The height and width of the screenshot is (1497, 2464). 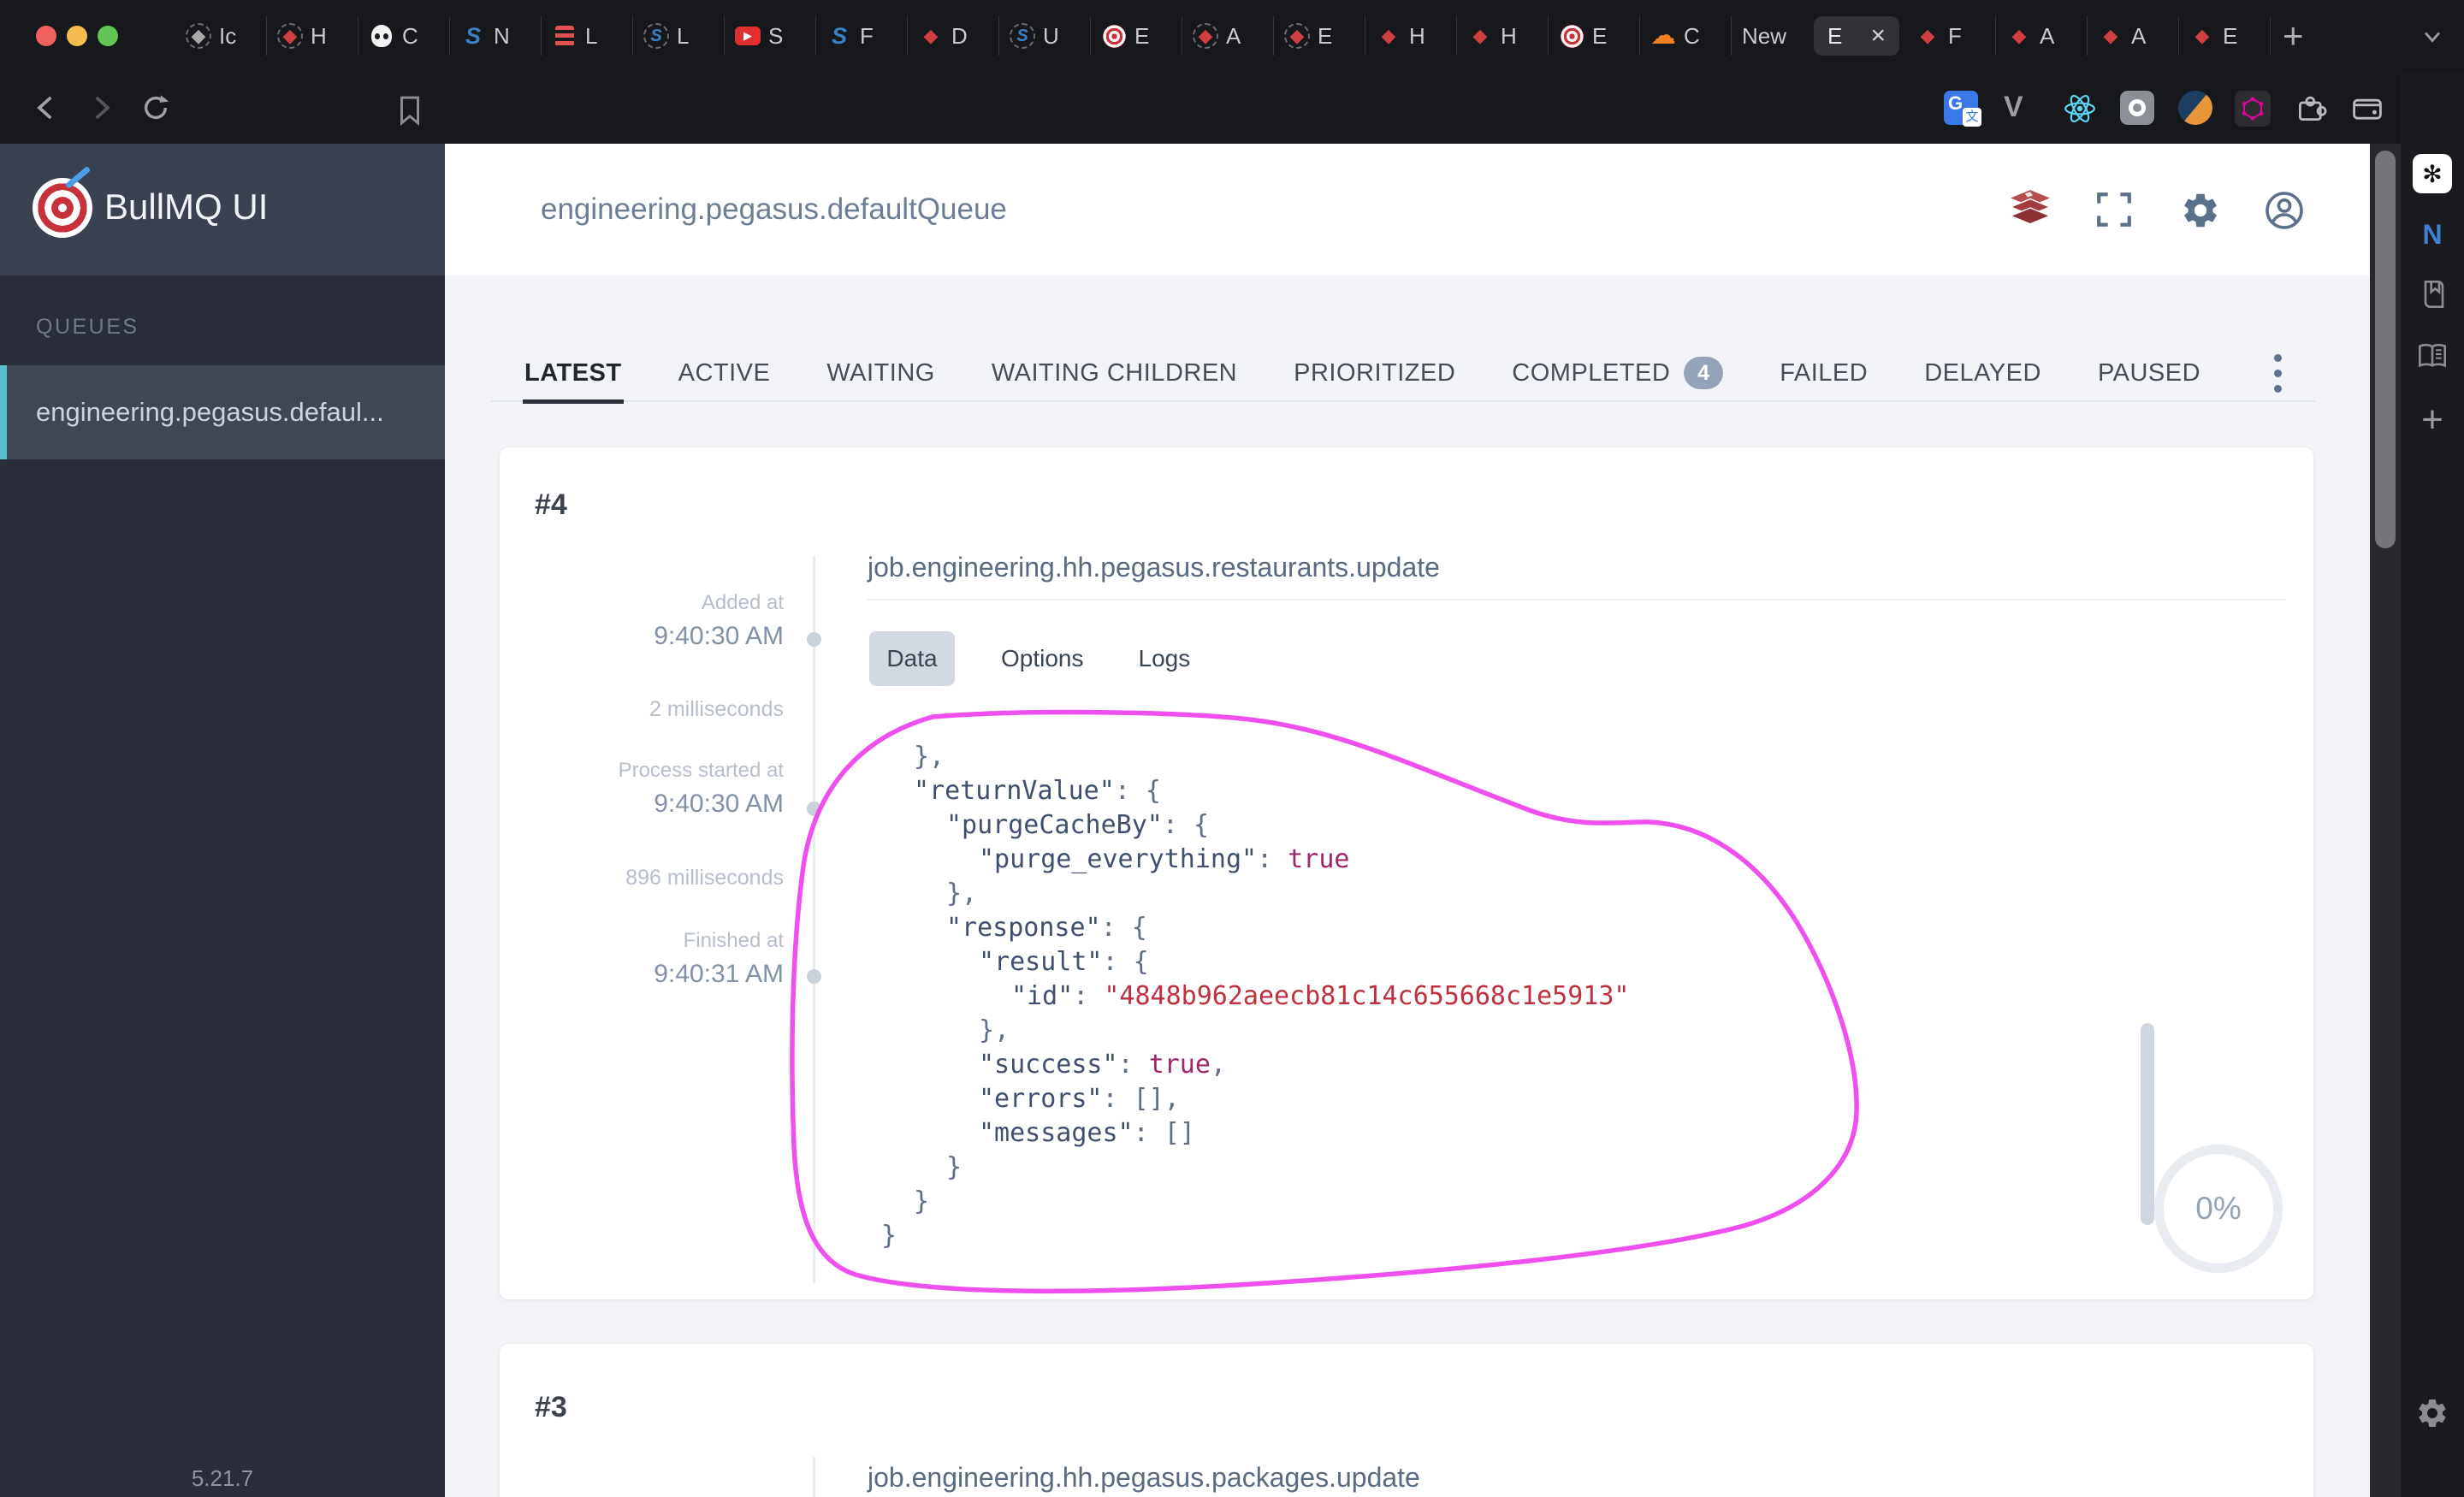 I want to click on more-options-kebab-icon, so click(x=2277, y=377).